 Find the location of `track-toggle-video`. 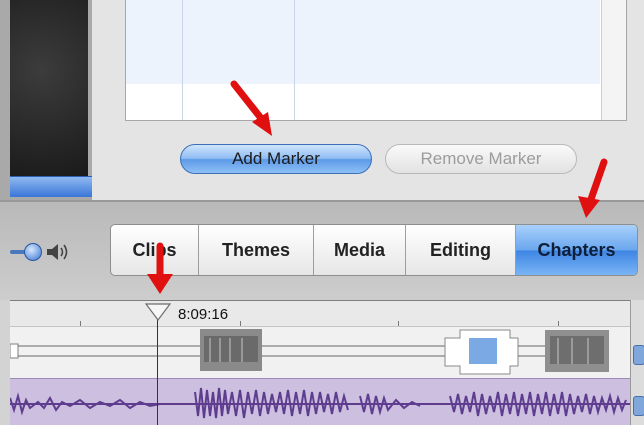

track-toggle-video is located at coordinates (638, 355).